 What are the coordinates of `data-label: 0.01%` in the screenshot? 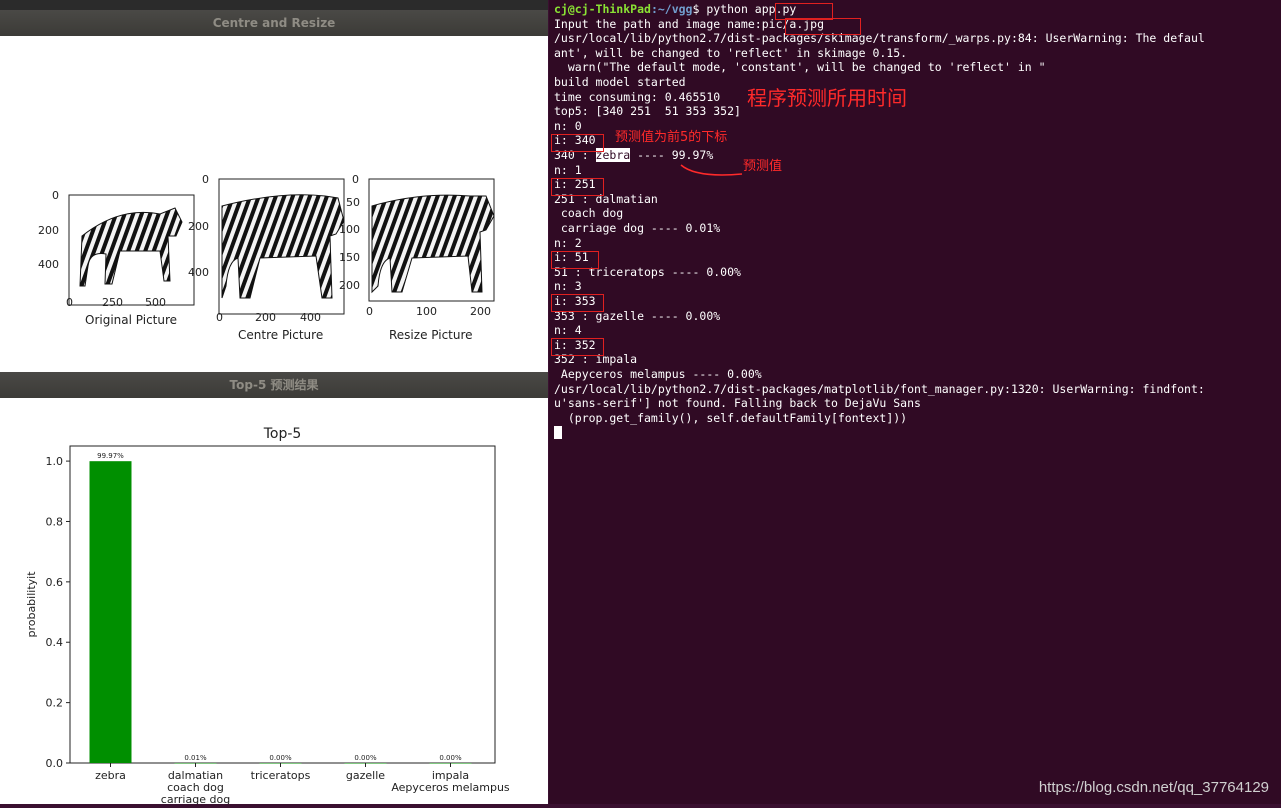 It's located at (195, 758).